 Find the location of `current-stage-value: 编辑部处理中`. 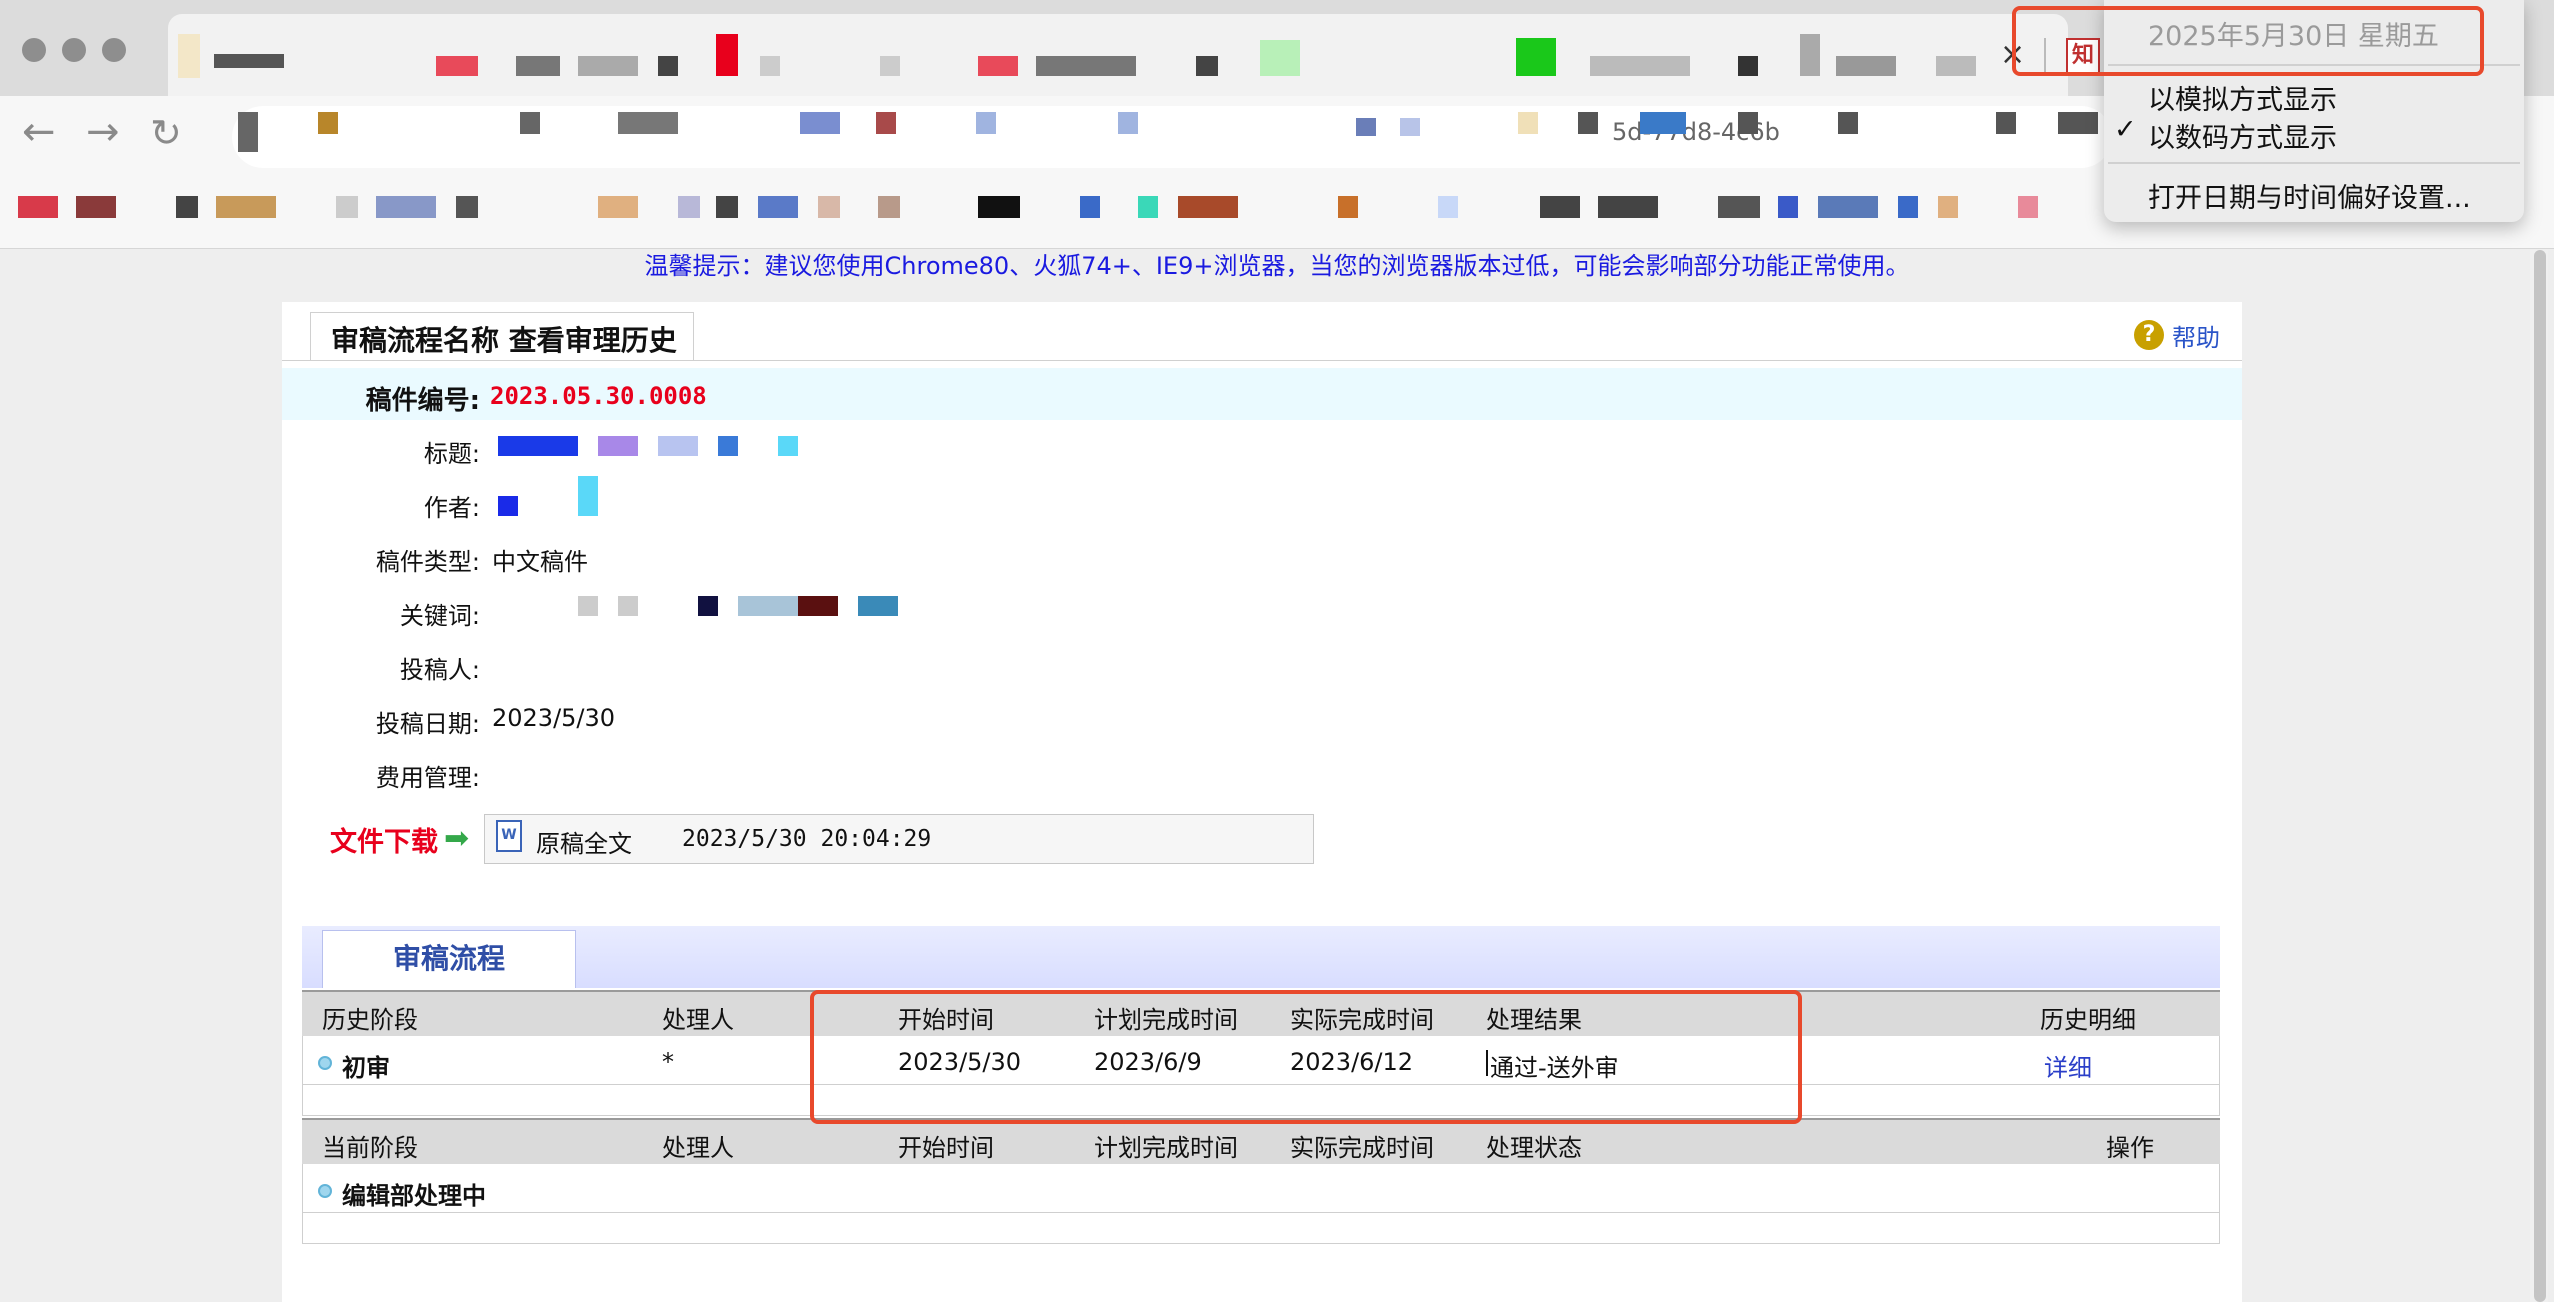

current-stage-value: 编辑部处理中 is located at coordinates (414, 1196).